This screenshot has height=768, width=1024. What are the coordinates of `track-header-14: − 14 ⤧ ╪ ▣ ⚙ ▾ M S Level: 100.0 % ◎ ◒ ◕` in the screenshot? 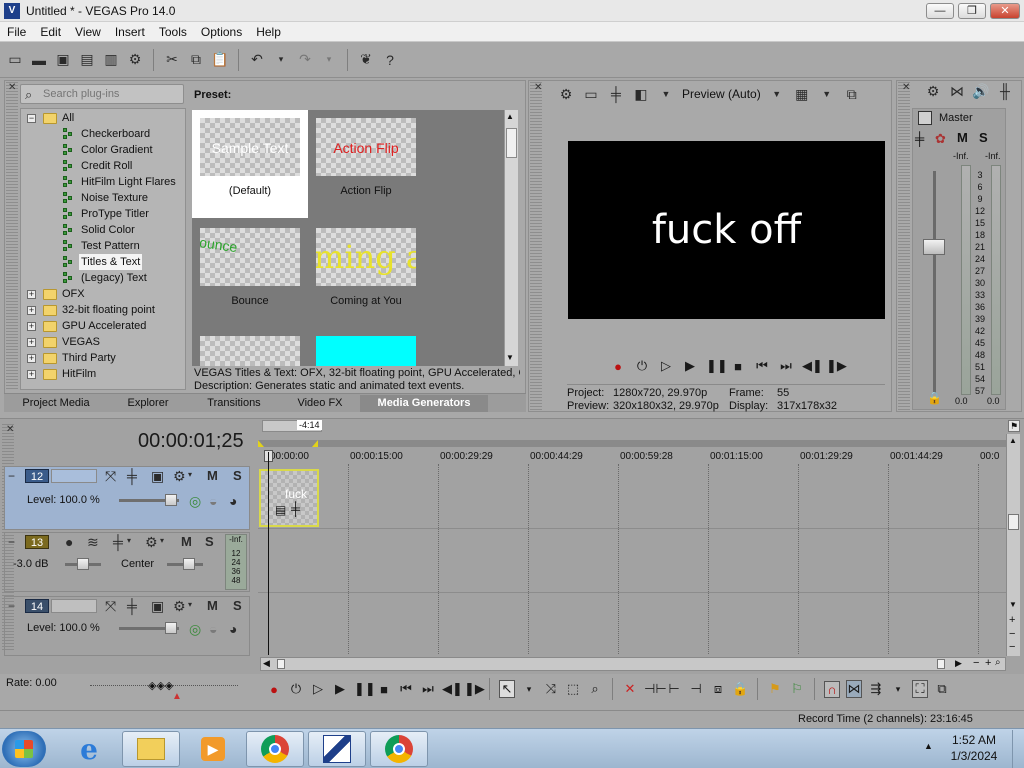 It's located at (127, 626).